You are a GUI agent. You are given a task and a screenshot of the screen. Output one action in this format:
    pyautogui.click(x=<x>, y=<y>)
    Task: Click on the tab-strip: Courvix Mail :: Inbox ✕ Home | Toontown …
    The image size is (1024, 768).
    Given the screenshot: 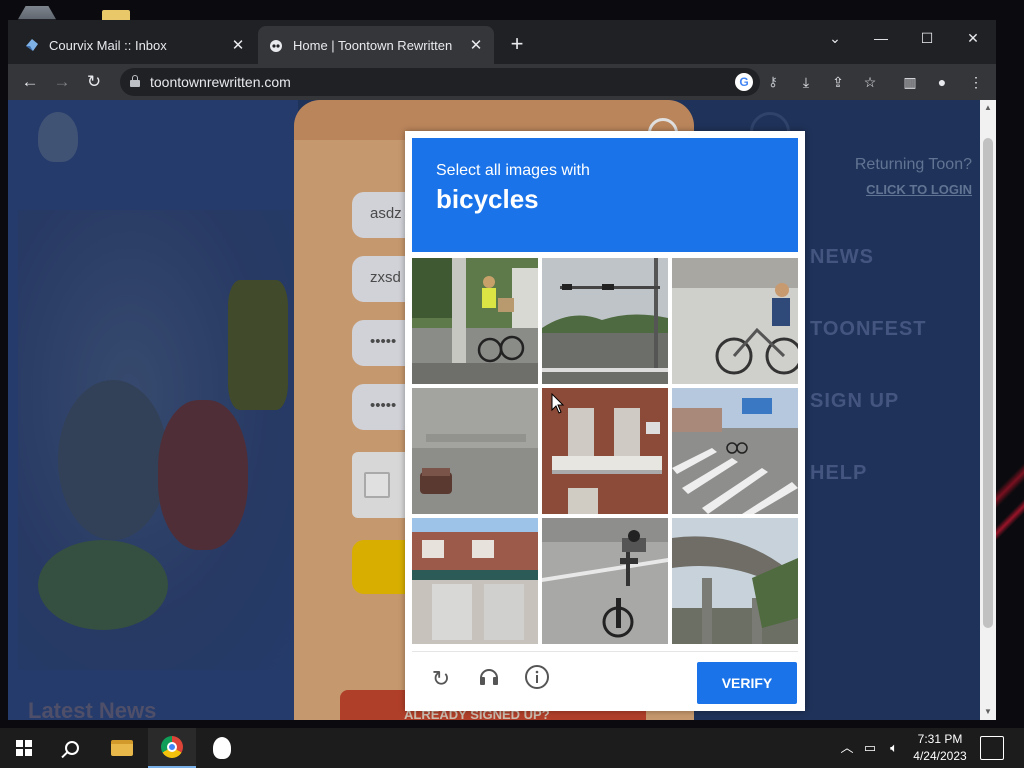 What is the action you would take?
    pyautogui.click(x=502, y=42)
    